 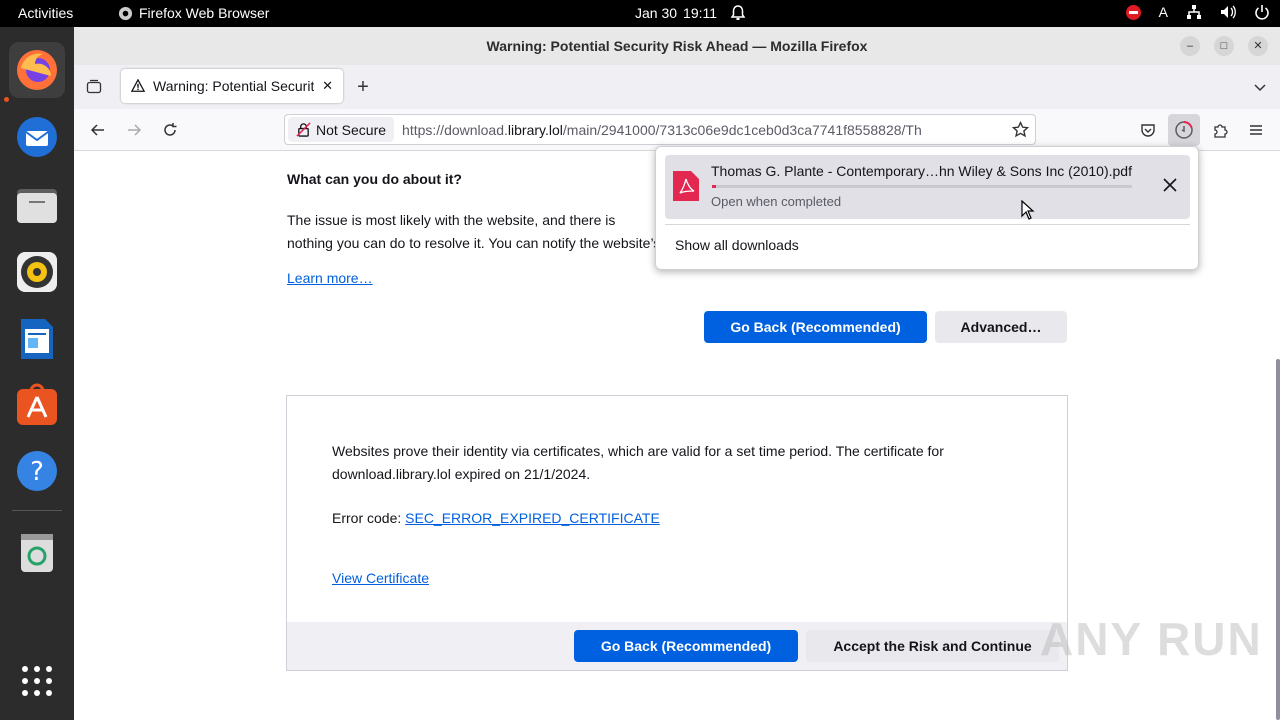 I want to click on system-tray: A, so click(x=1197, y=12).